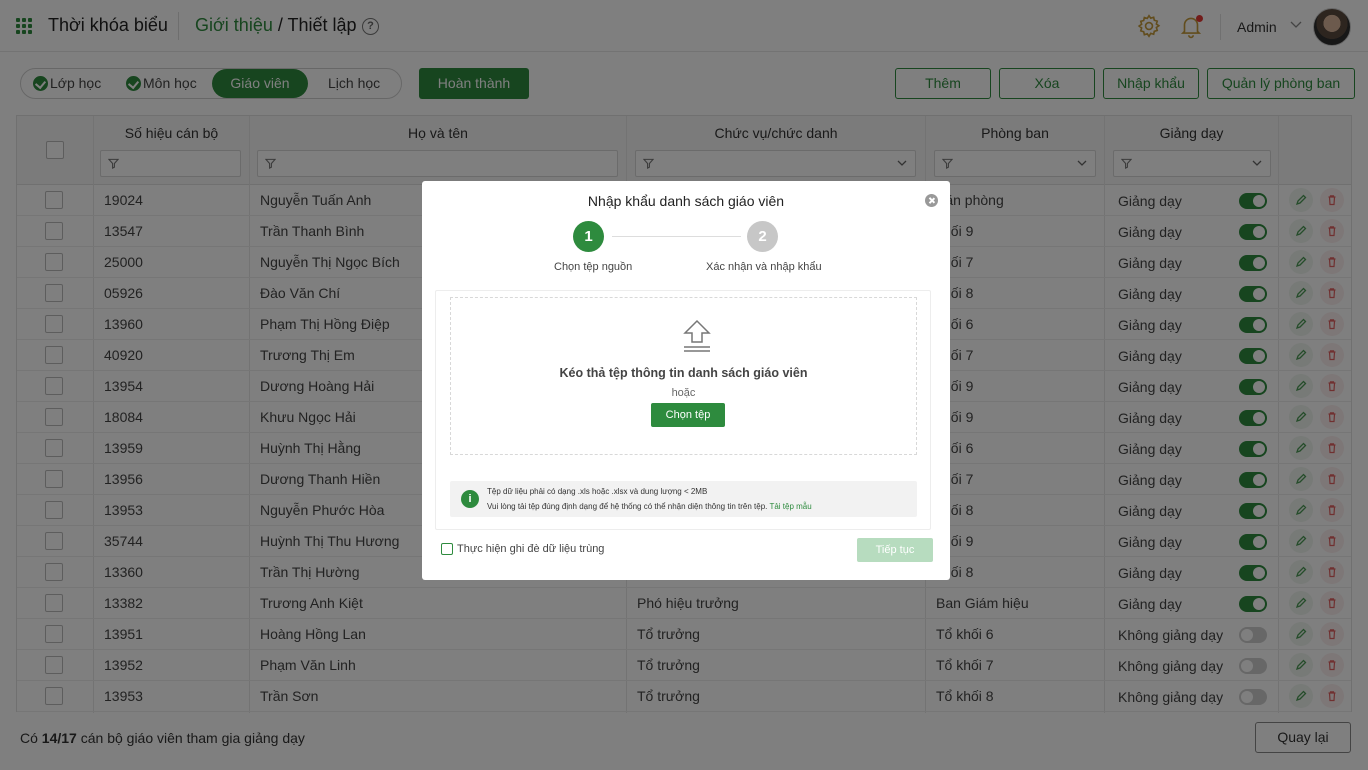 The height and width of the screenshot is (770, 1368). What do you see at coordinates (762, 236) in the screenshot?
I see `step-2-indicator: 2` at bounding box center [762, 236].